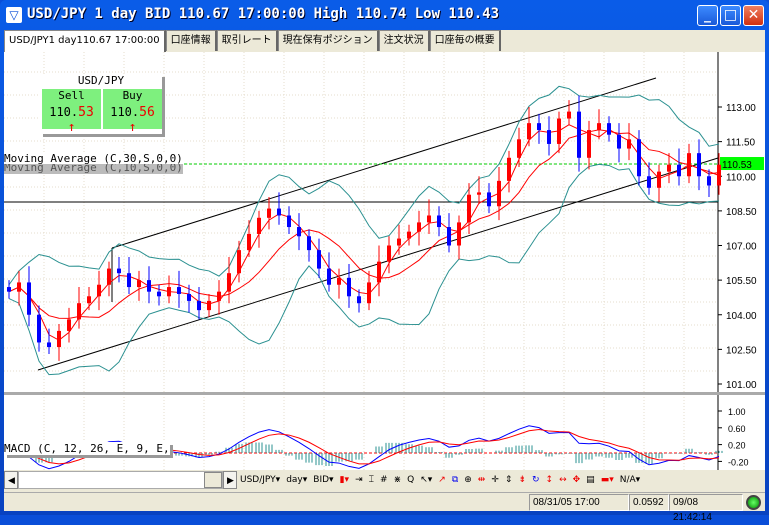 This screenshot has height=525, width=769. I want to click on tab-trade-rates: 取引レート, so click(247, 40).